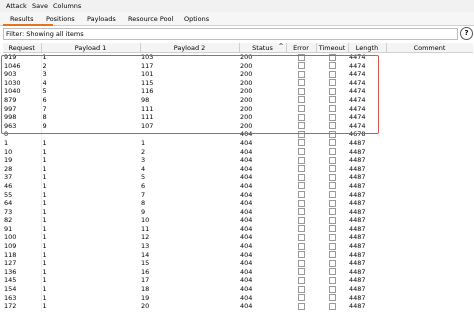  I want to click on table-row: 19 1 3 404 4487, so click(238, 160).